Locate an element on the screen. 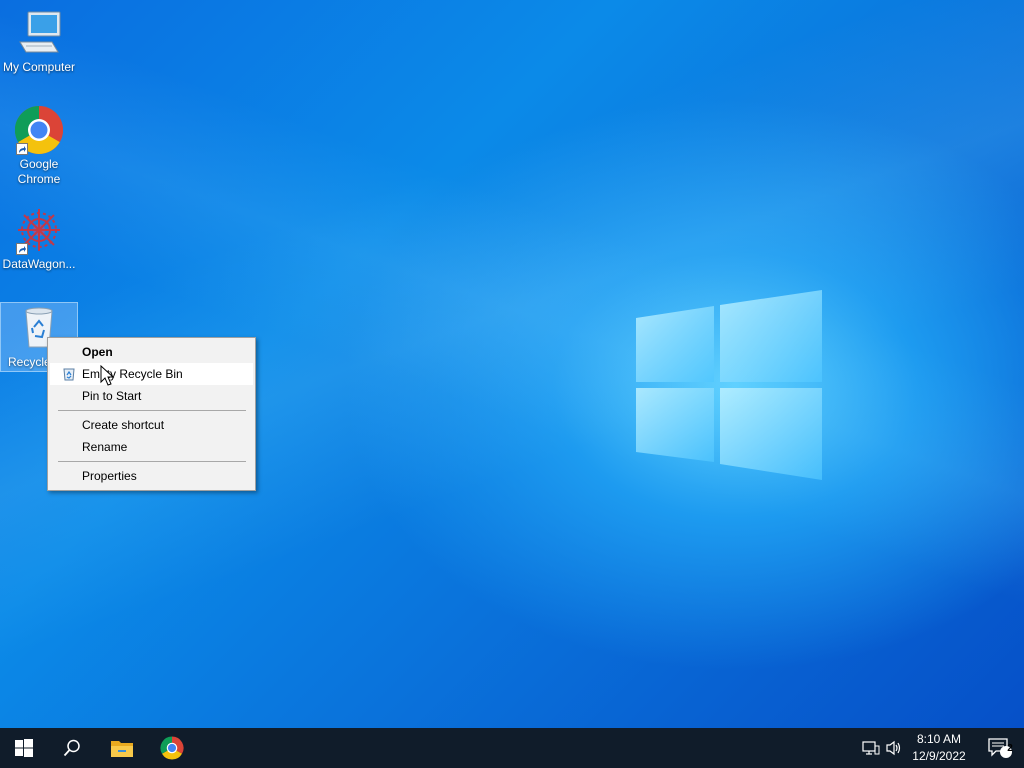 The height and width of the screenshot is (768, 1024). menu-item-create-shortcut: Create shortcut is located at coordinates (151, 425).